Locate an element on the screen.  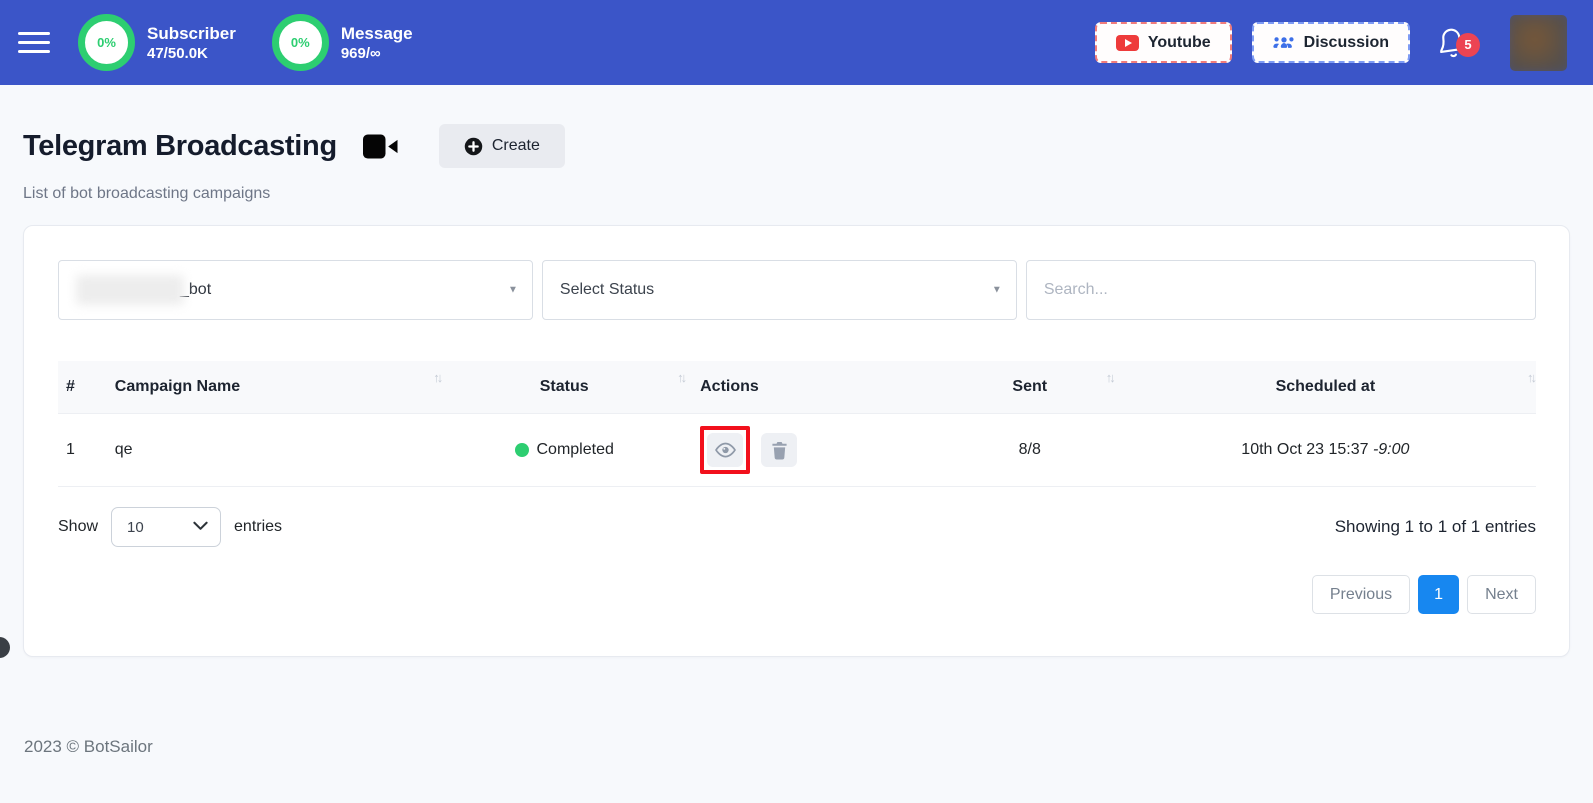
notification-badge: 5 is located at coordinates (1468, 44).